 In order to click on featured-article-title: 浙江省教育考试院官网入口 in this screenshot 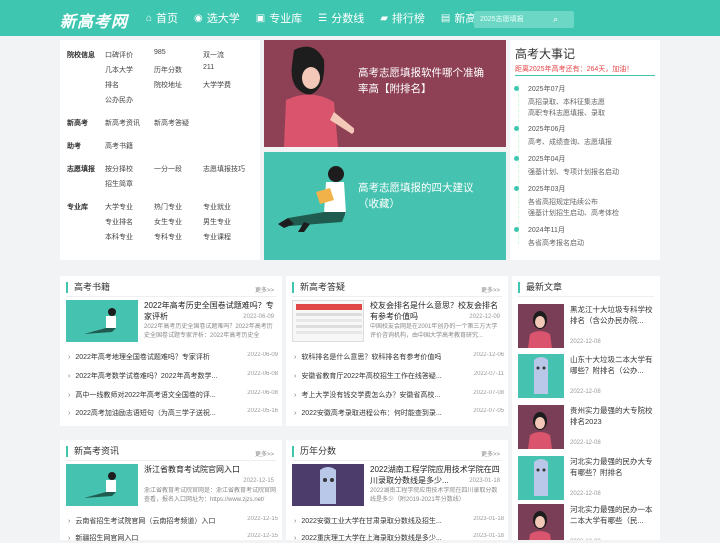, I will do `click(210, 469)`.